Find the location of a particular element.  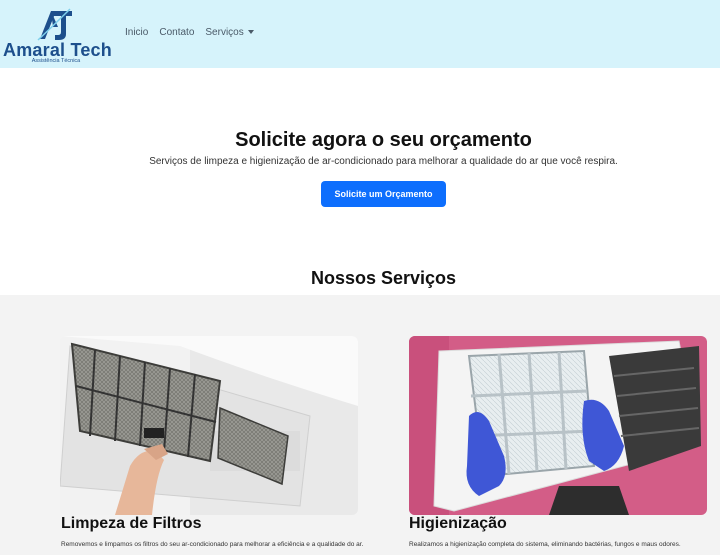

main-nav: Inicio Contato Serviços is located at coordinates (189, 32).